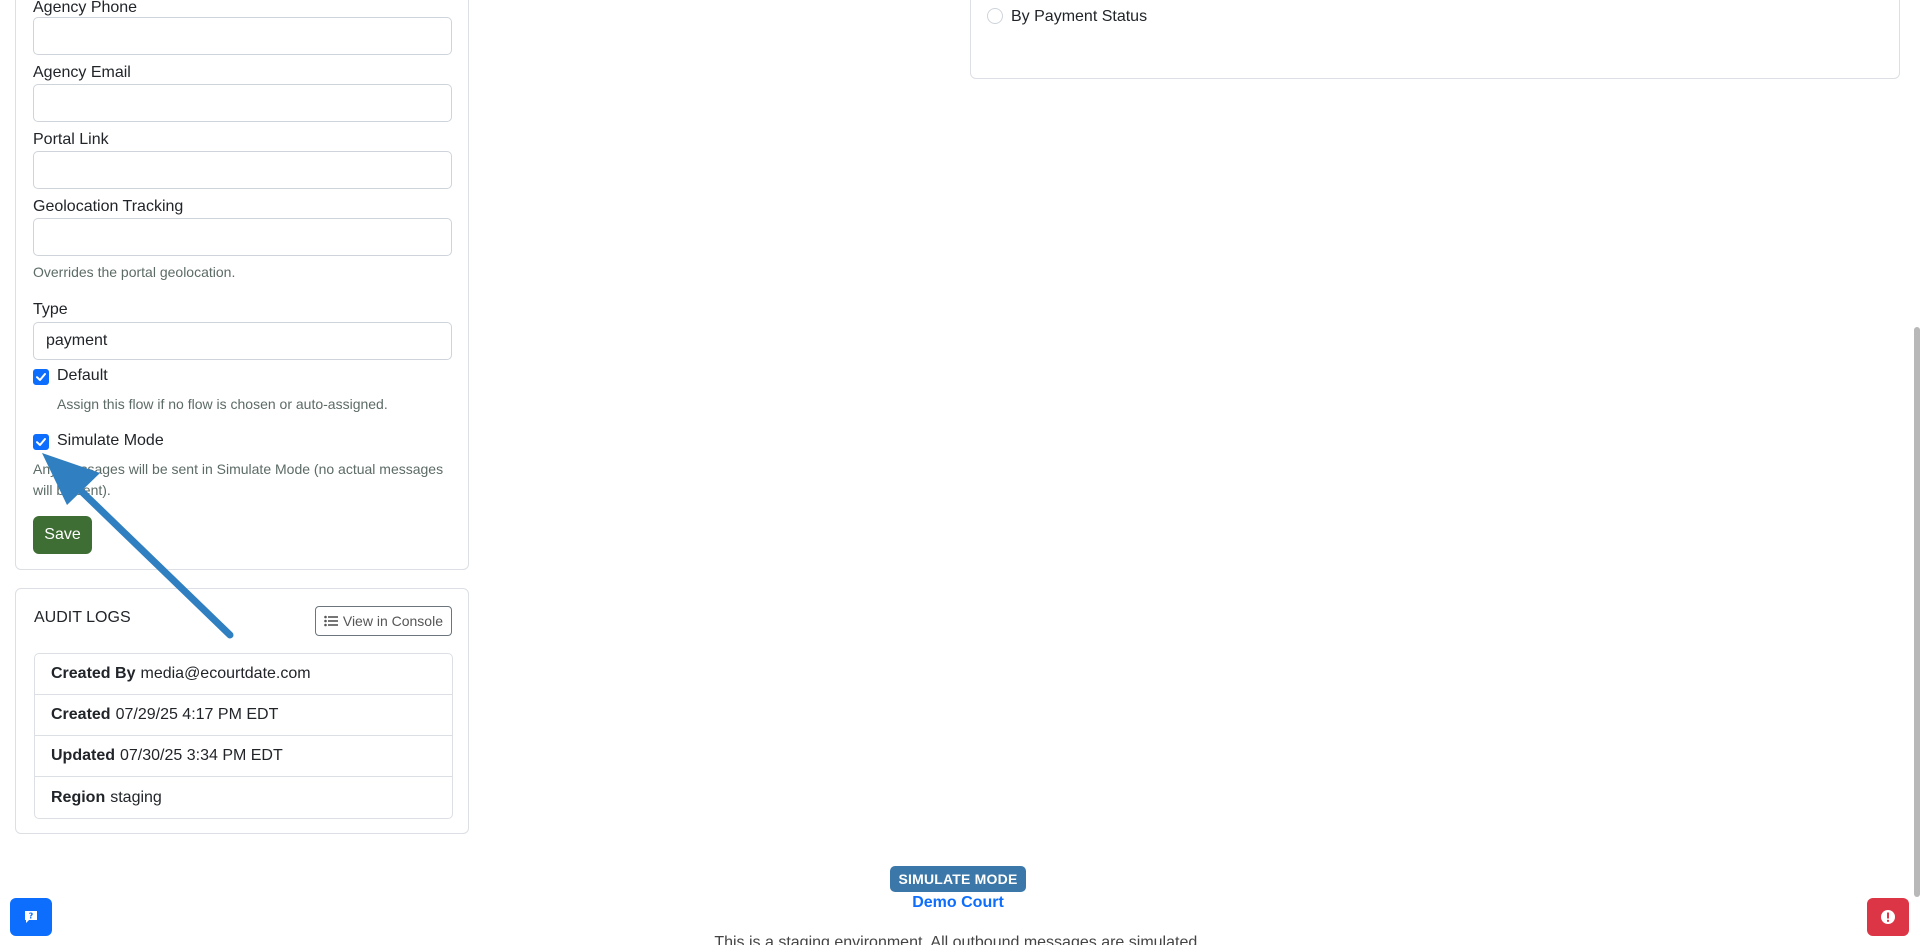 The width and height of the screenshot is (1920, 945). What do you see at coordinates (242, 103) in the screenshot?
I see `agency-email-input` at bounding box center [242, 103].